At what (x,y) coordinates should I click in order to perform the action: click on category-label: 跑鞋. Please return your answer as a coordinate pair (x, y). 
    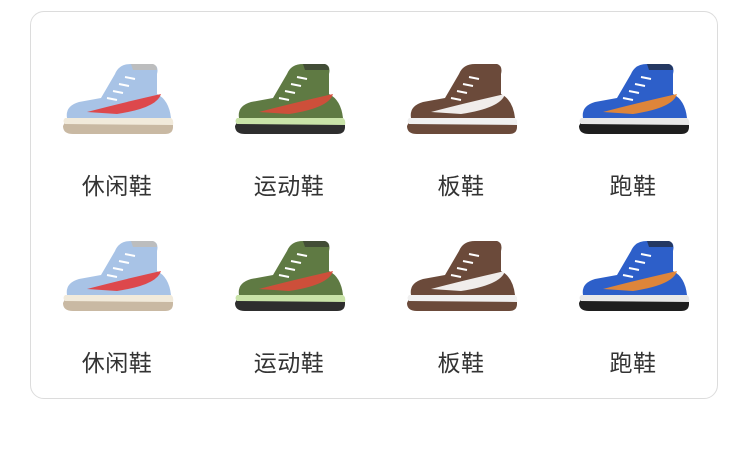
    Looking at the image, I should click on (633, 364).